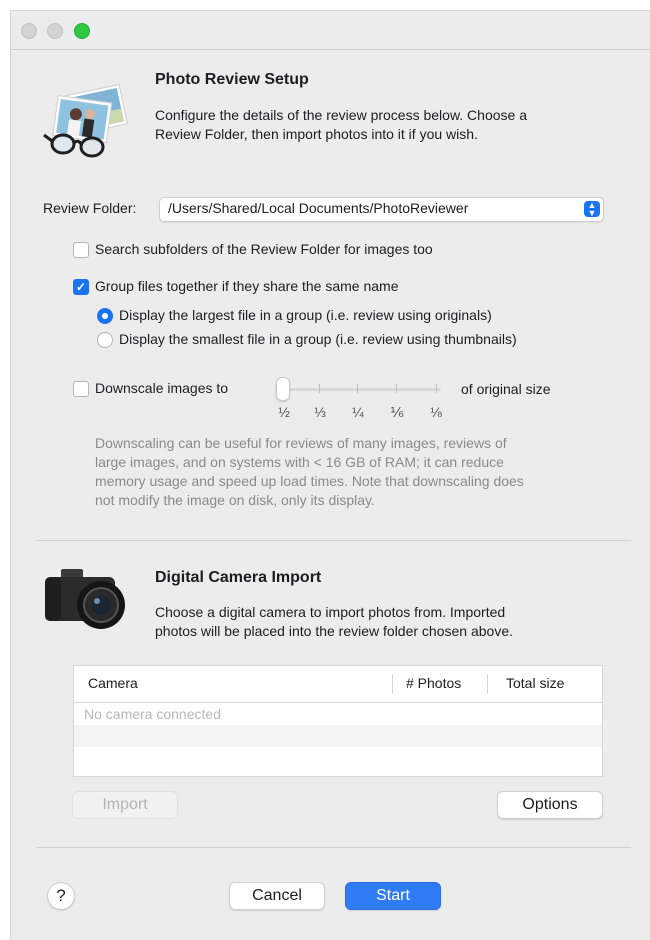  What do you see at coordinates (592, 209) in the screenshot?
I see `select-arrows-icon: ▲ ▼` at bounding box center [592, 209].